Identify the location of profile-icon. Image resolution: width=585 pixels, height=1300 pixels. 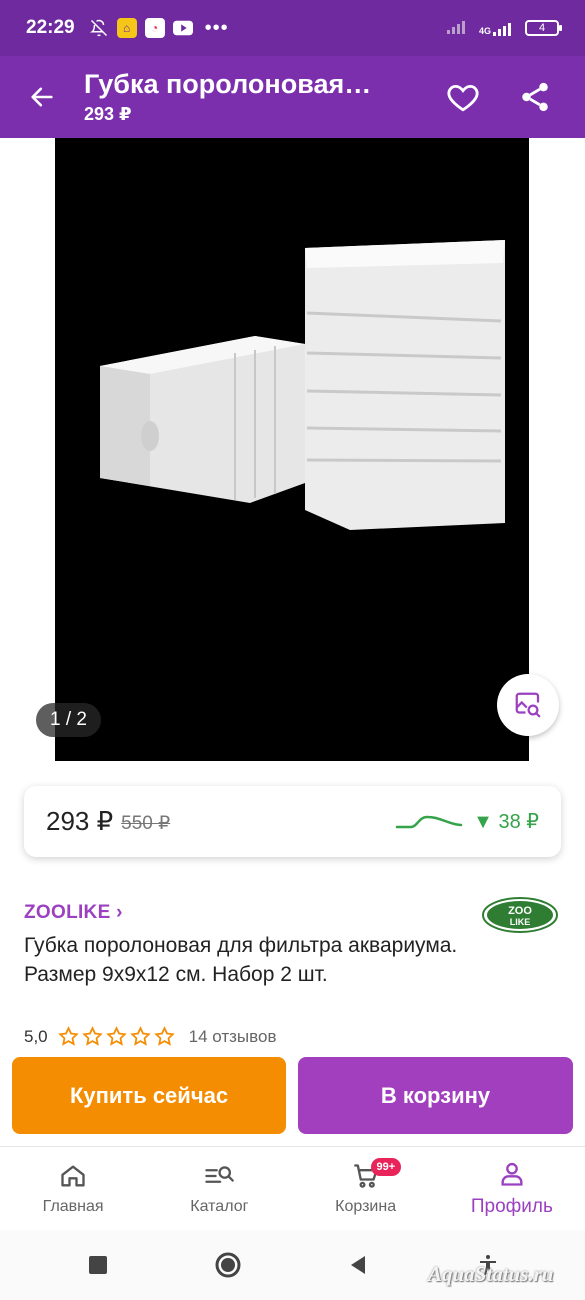
(512, 1174).